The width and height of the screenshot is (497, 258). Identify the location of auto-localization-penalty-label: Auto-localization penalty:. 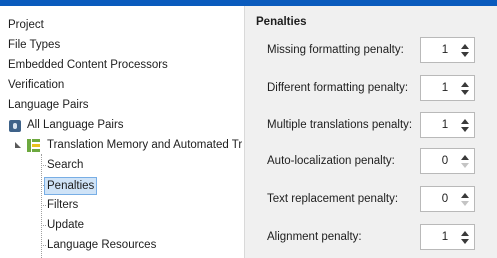
(331, 161).